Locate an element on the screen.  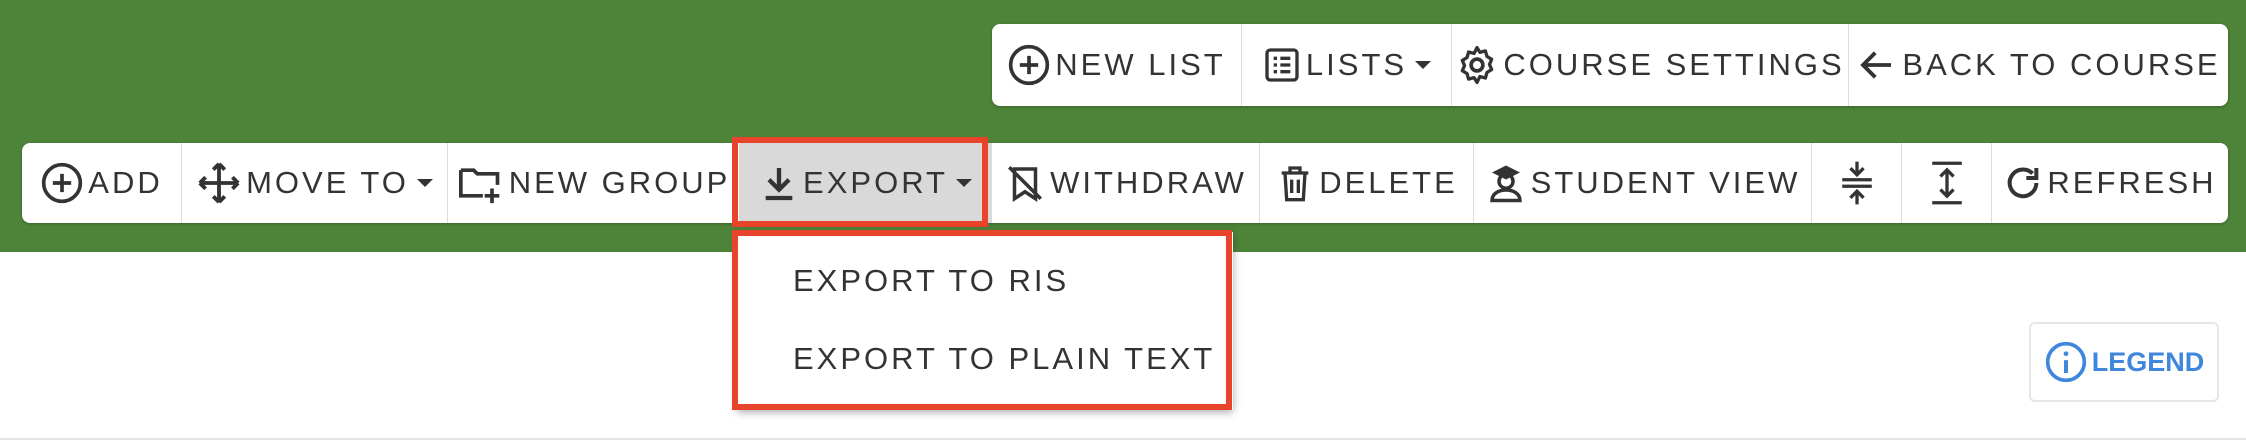
delete-label: DELETE is located at coordinates (1388, 182).